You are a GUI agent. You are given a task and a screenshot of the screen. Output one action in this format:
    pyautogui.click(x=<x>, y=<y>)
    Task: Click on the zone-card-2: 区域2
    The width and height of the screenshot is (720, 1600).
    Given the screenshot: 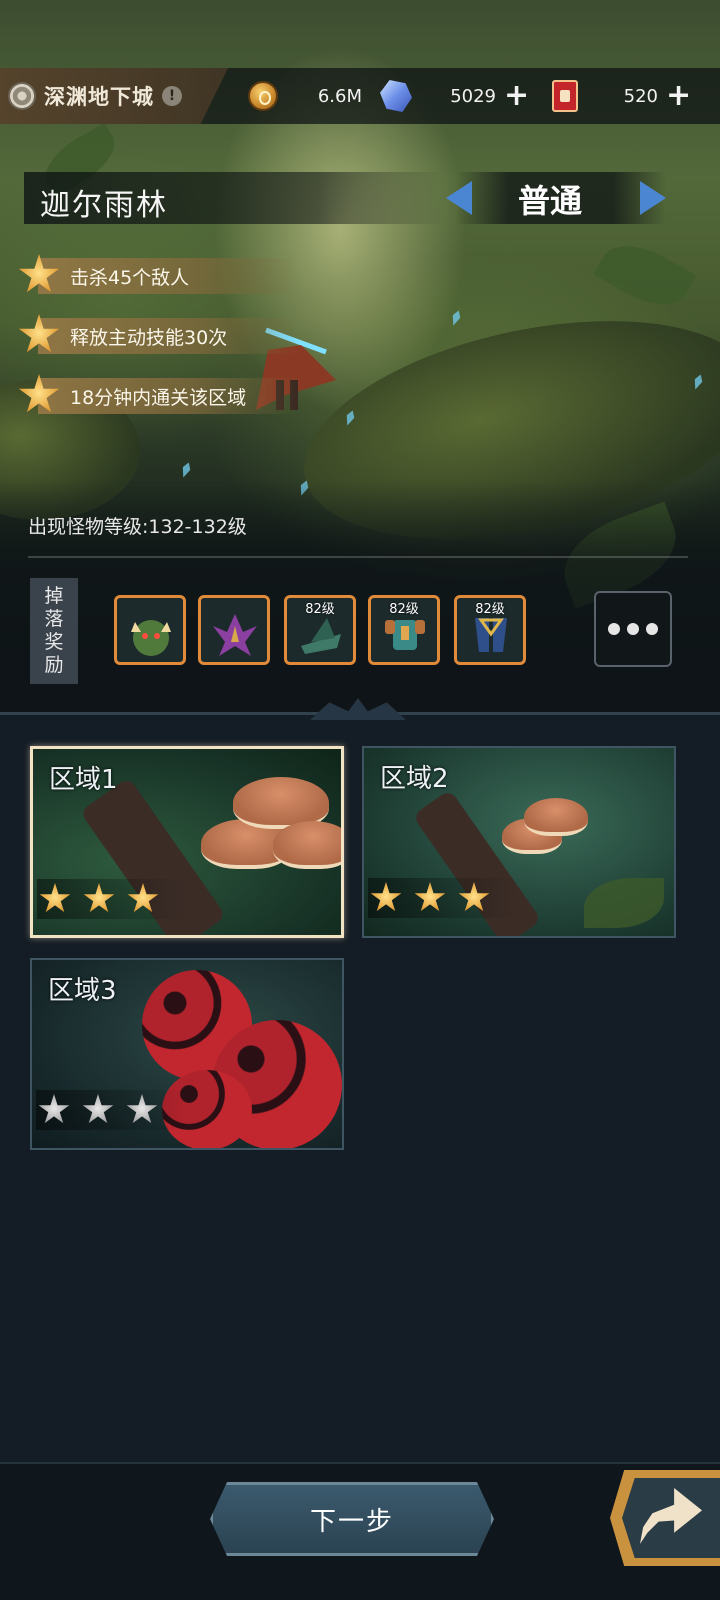 What is the action you would take?
    pyautogui.click(x=519, y=842)
    